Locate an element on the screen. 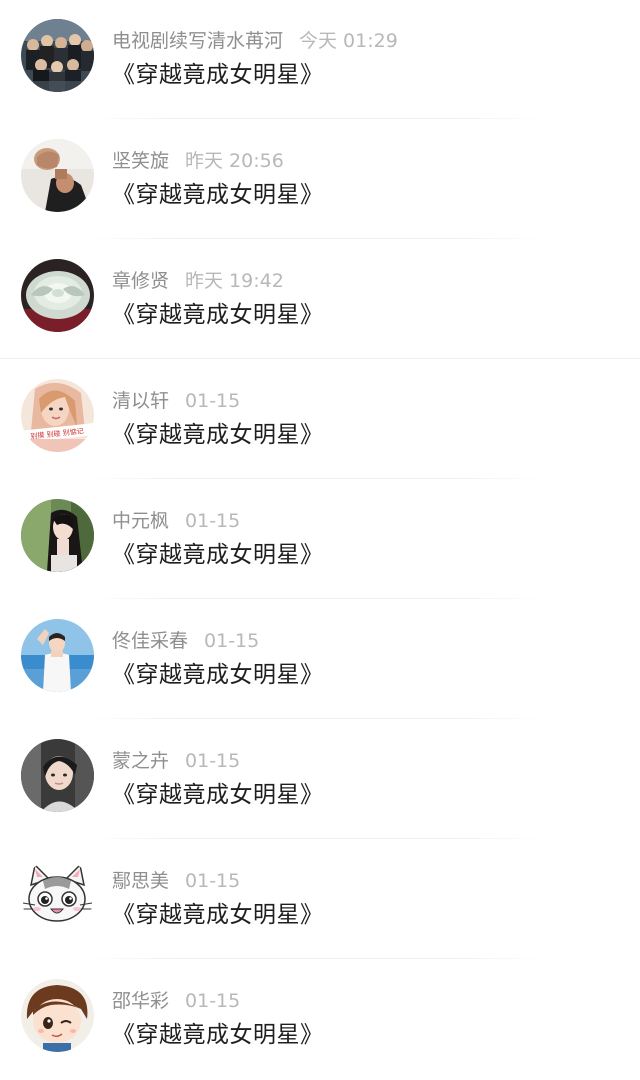 The width and height of the screenshot is (640, 1080). list-item: 蒙之卉 01-15 《穿越竟成女明星》 is located at coordinates (320, 780).